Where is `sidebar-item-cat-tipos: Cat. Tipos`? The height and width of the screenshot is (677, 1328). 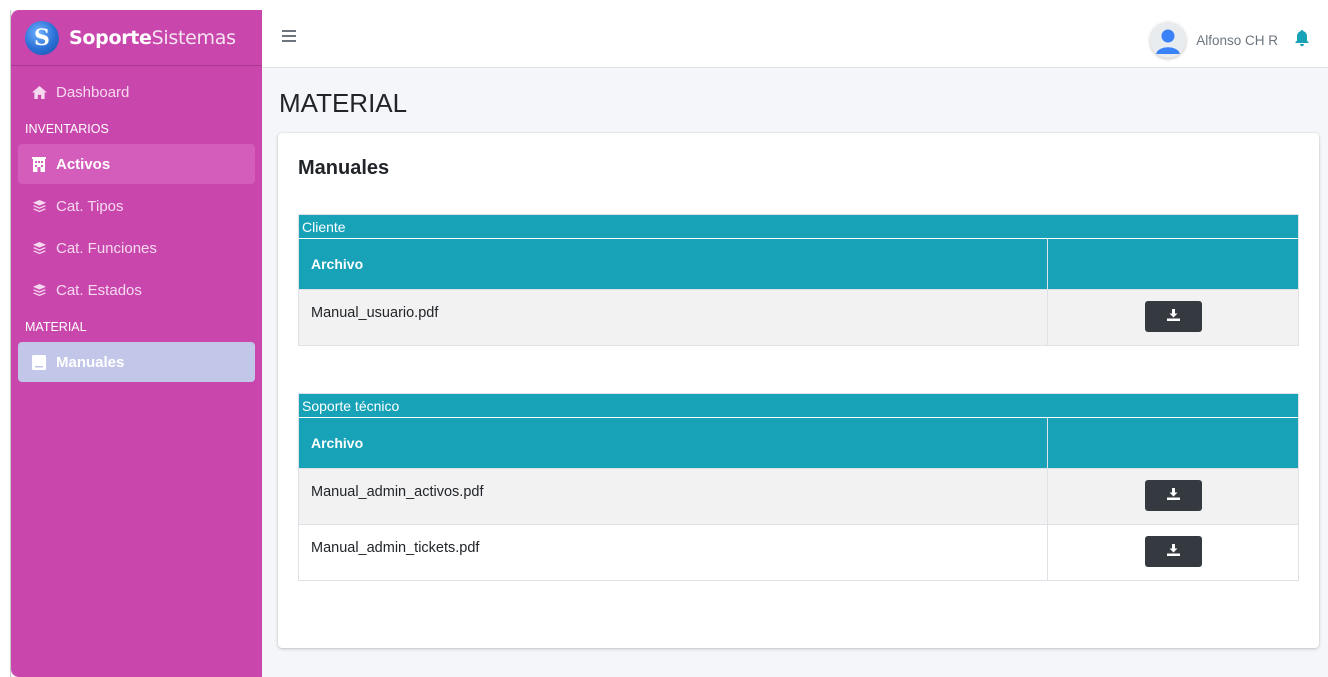 sidebar-item-cat-tipos: Cat. Tipos is located at coordinates (136, 206).